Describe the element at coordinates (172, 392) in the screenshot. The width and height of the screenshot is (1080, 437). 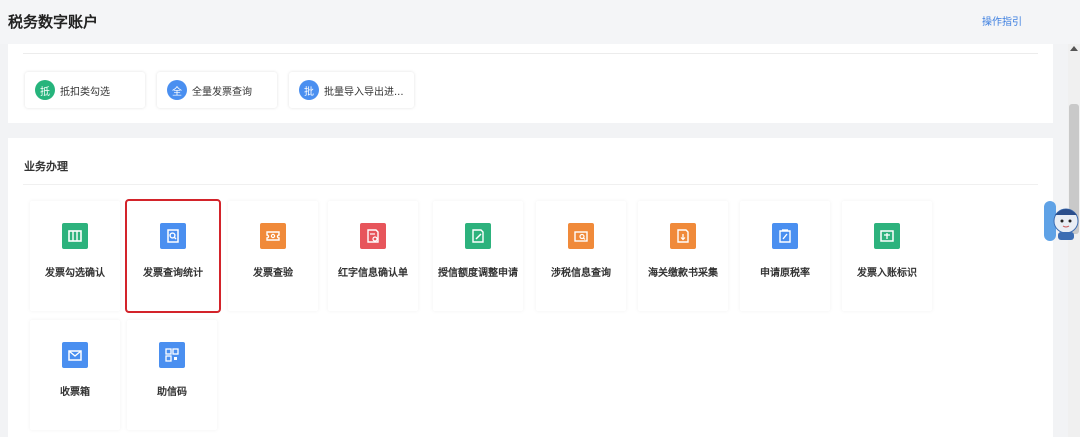
I see `tile-label: 助信码` at that location.